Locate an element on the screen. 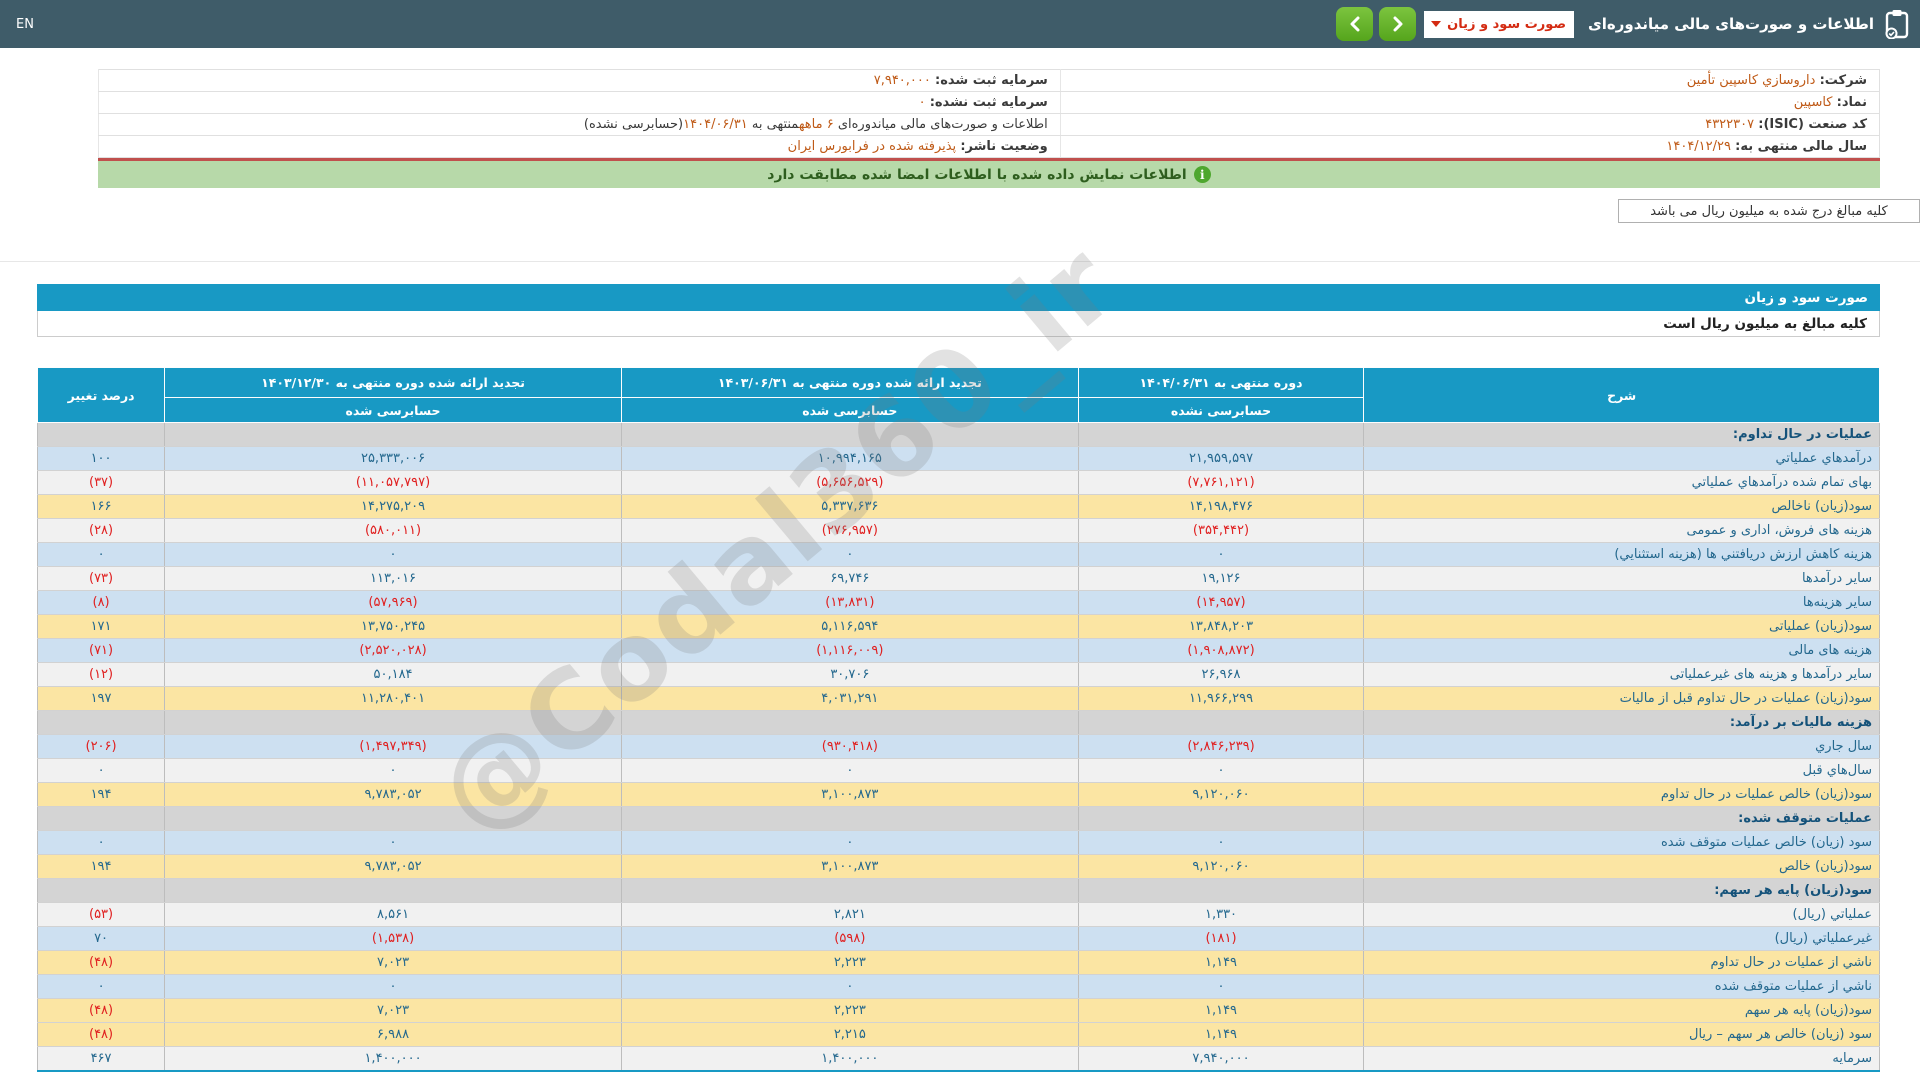 This screenshot has width=1920, height=1080. cell-prior-mid: ۲,۸۲۱ is located at coordinates (849, 914).